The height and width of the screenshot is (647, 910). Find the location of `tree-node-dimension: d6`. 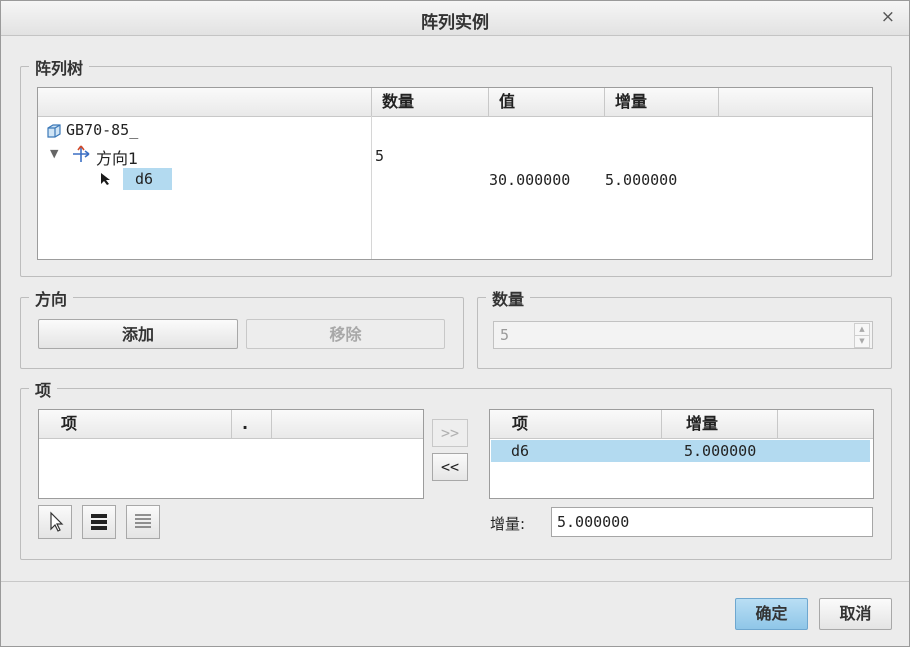

tree-node-dimension: d6 is located at coordinates (144, 179).